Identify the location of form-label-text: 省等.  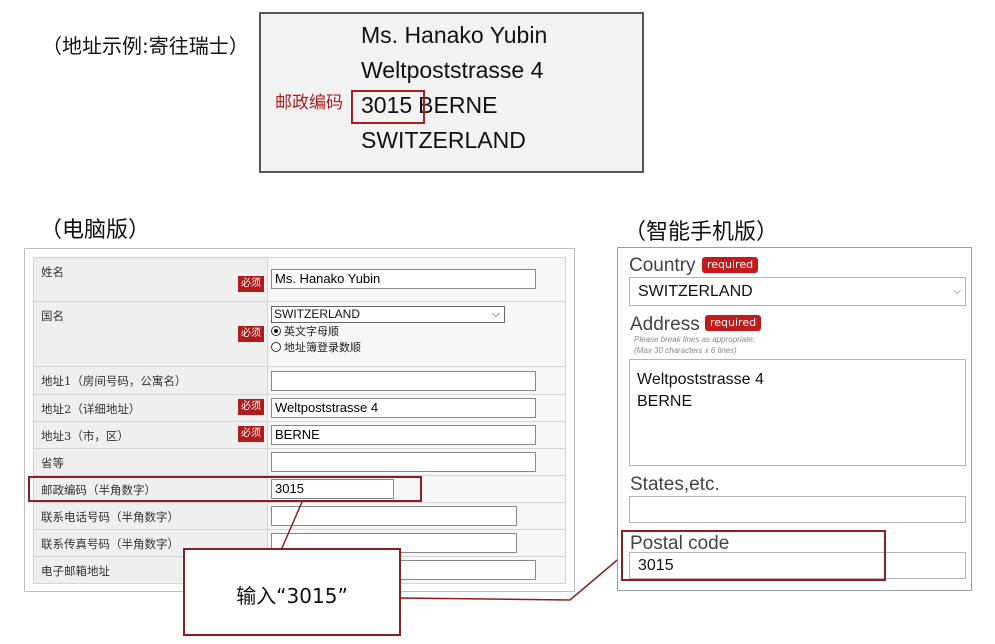
(52, 463).